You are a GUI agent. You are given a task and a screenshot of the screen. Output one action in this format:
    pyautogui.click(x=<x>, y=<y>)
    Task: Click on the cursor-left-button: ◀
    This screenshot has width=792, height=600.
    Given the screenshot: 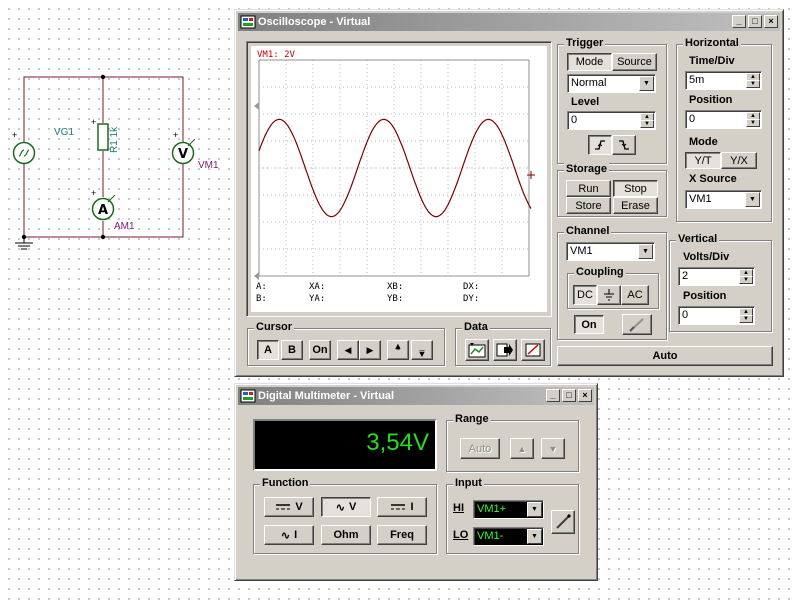 What is the action you would take?
    pyautogui.click(x=348, y=350)
    